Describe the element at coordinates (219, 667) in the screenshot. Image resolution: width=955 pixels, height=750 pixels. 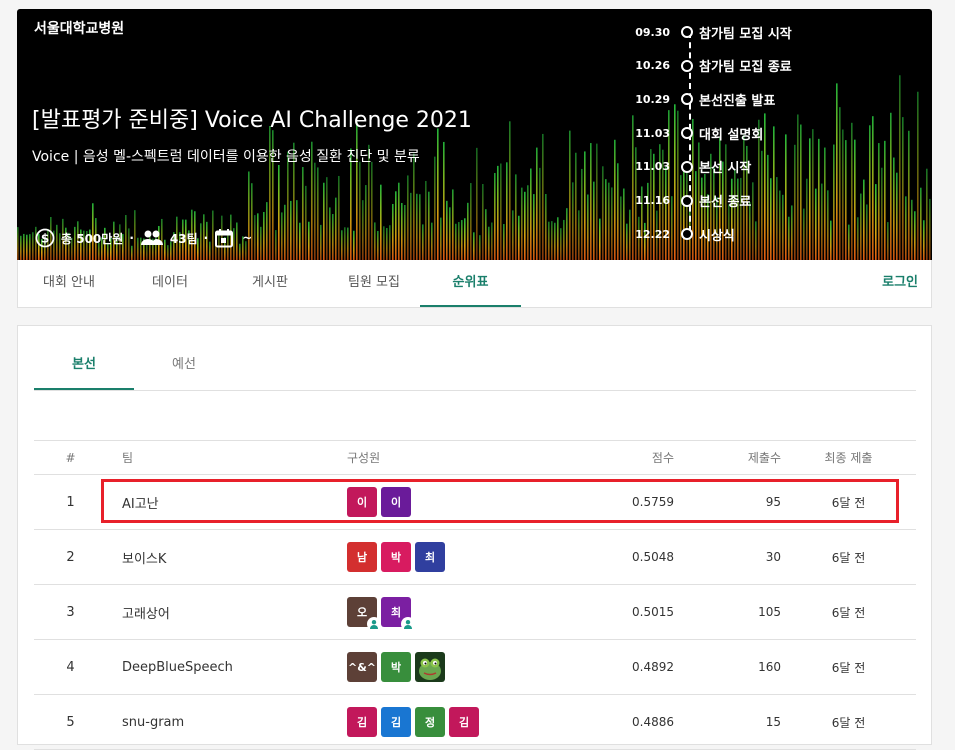
I see `team-name: DeepBlueSpeech` at that location.